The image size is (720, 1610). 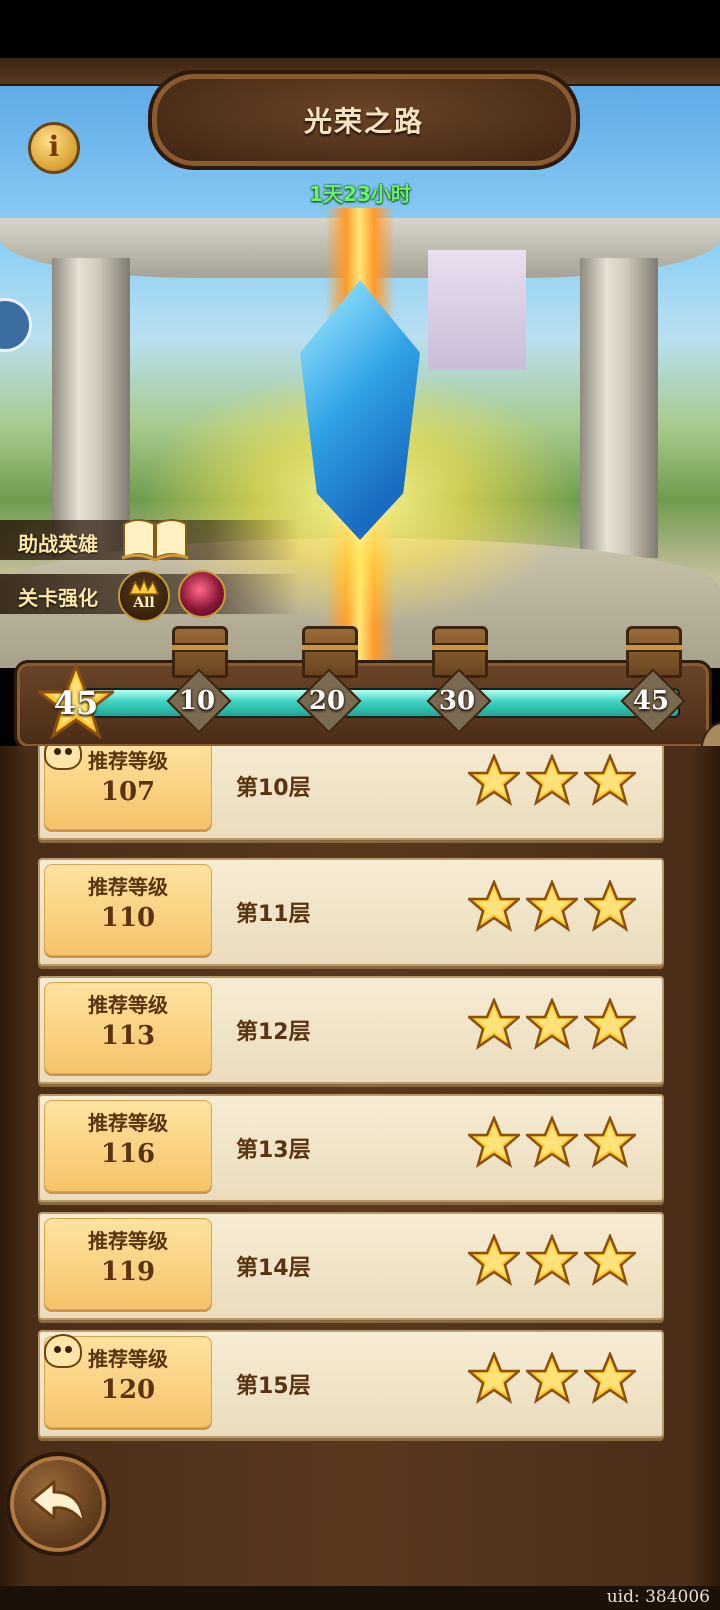 What do you see at coordinates (273, 1032) in the screenshot?
I see `floor-name: 第12层` at bounding box center [273, 1032].